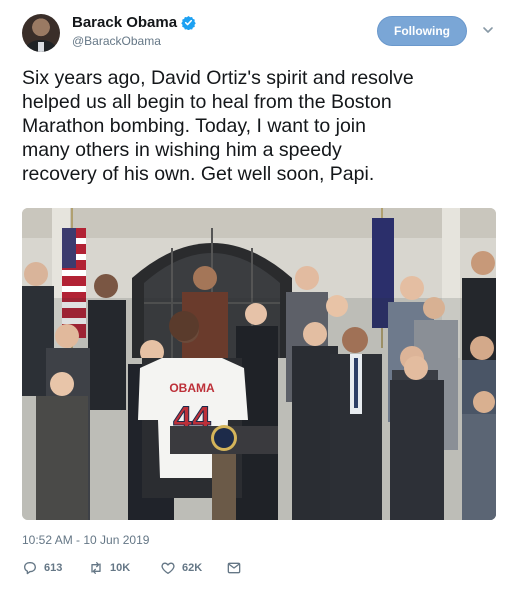 The image size is (520, 600). Describe the element at coordinates (41, 47) in the screenshot. I see `avatar-shirt` at that location.